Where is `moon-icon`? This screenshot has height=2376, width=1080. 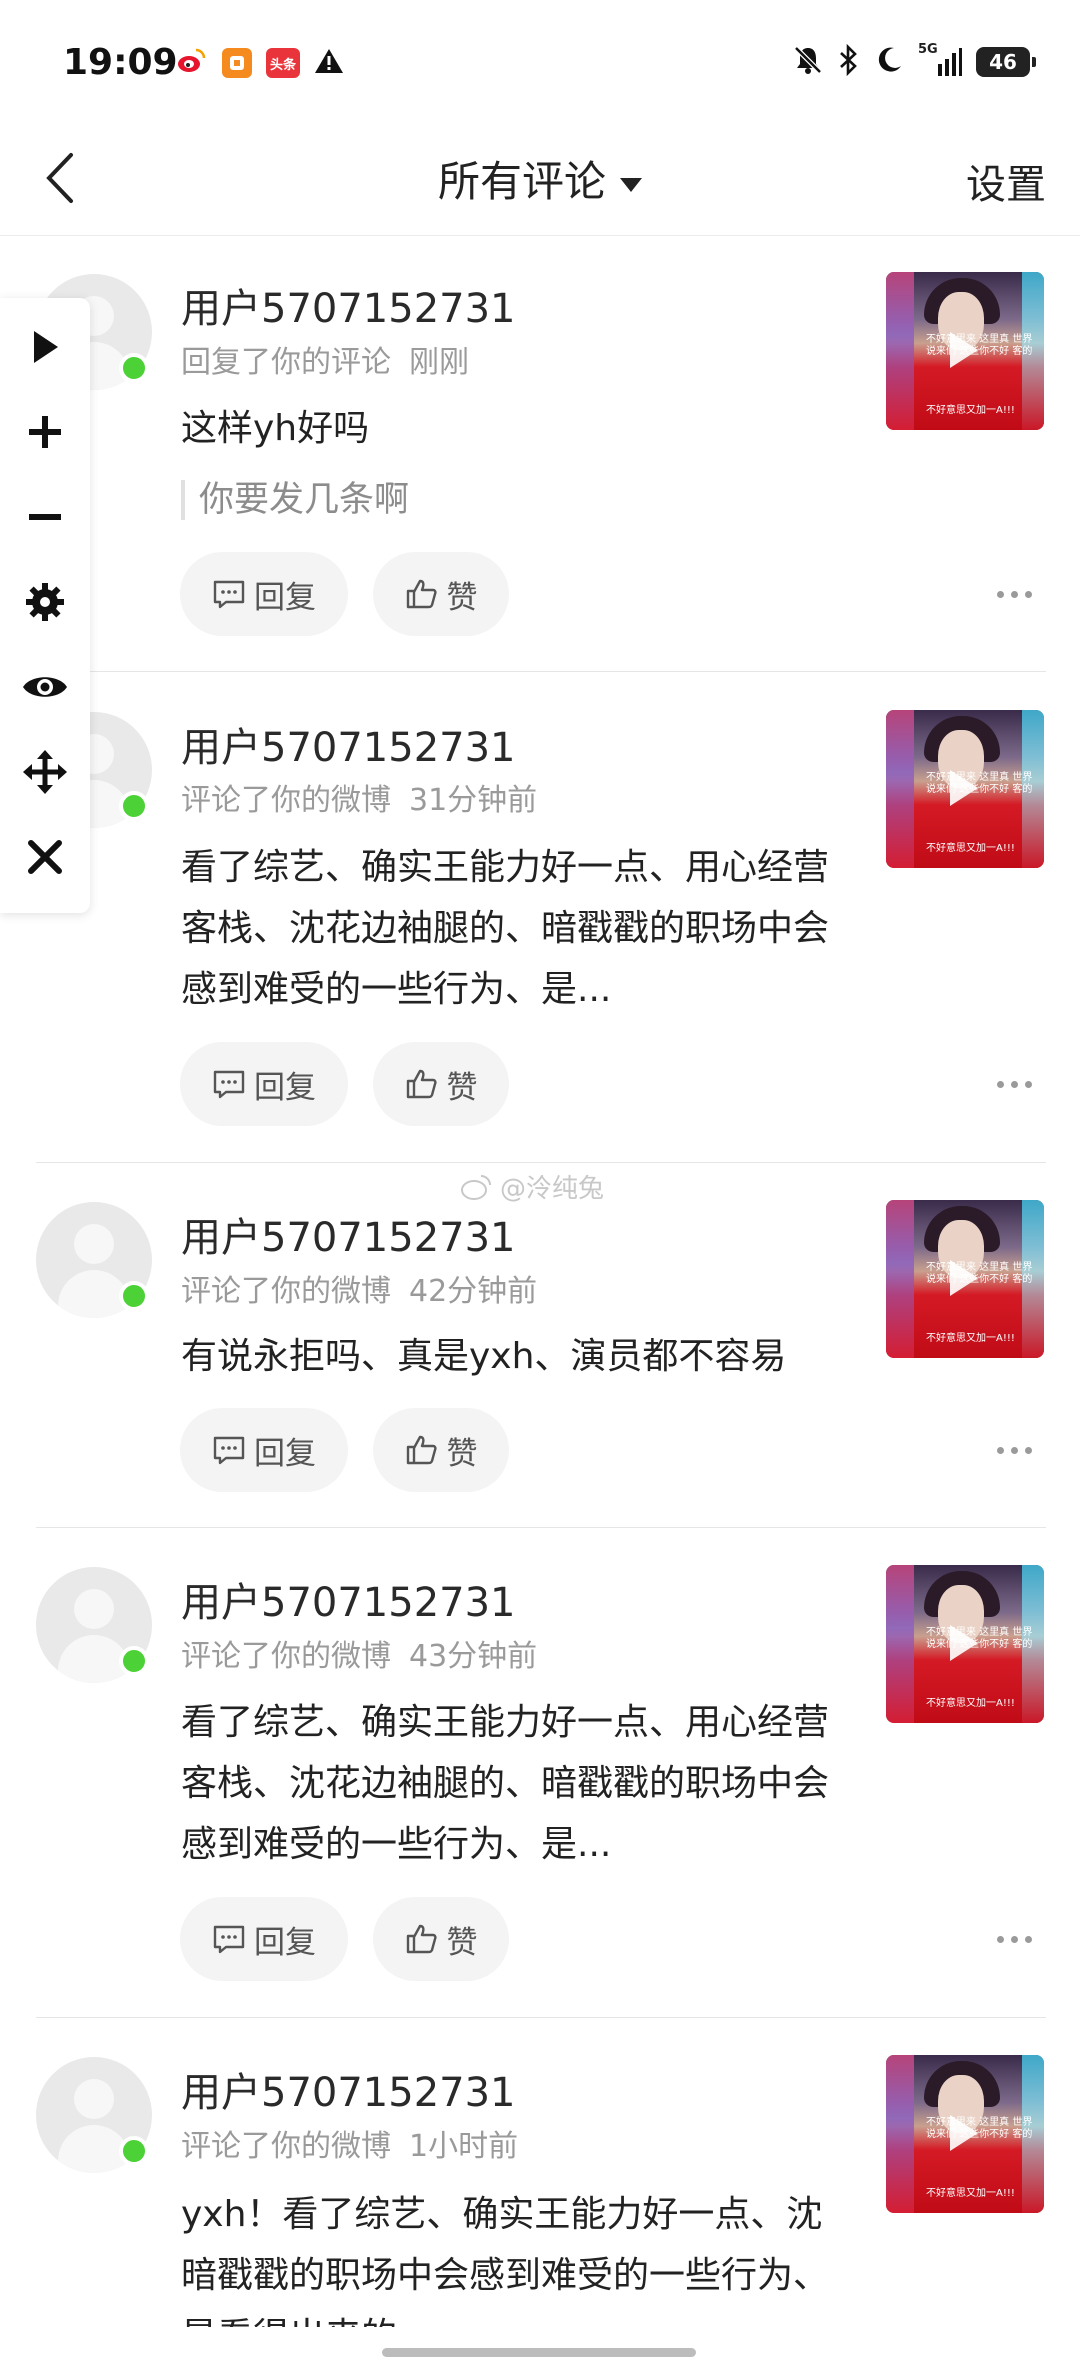
moon-icon is located at coordinates (889, 62).